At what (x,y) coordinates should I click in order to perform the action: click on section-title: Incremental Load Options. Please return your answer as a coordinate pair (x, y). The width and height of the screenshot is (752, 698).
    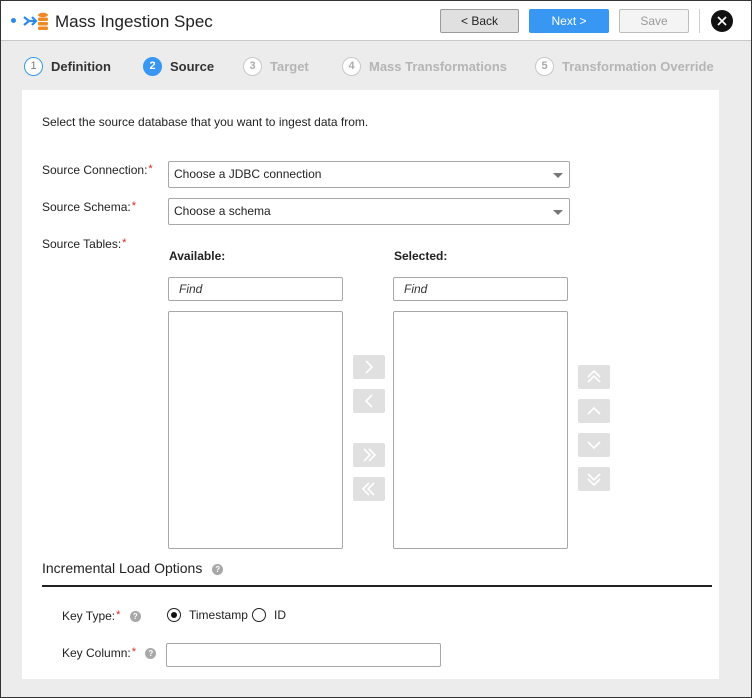
    Looking at the image, I should click on (122, 568).